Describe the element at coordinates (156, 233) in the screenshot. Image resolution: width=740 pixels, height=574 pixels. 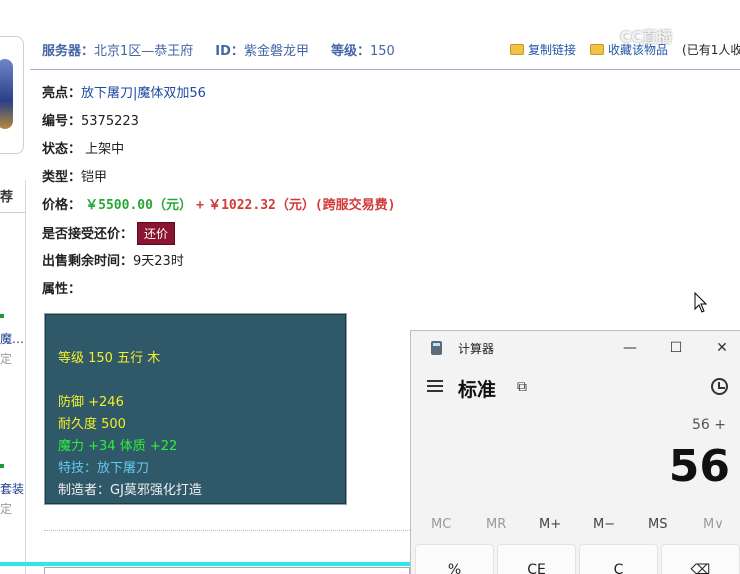
I see `haggle-button: 还价` at that location.